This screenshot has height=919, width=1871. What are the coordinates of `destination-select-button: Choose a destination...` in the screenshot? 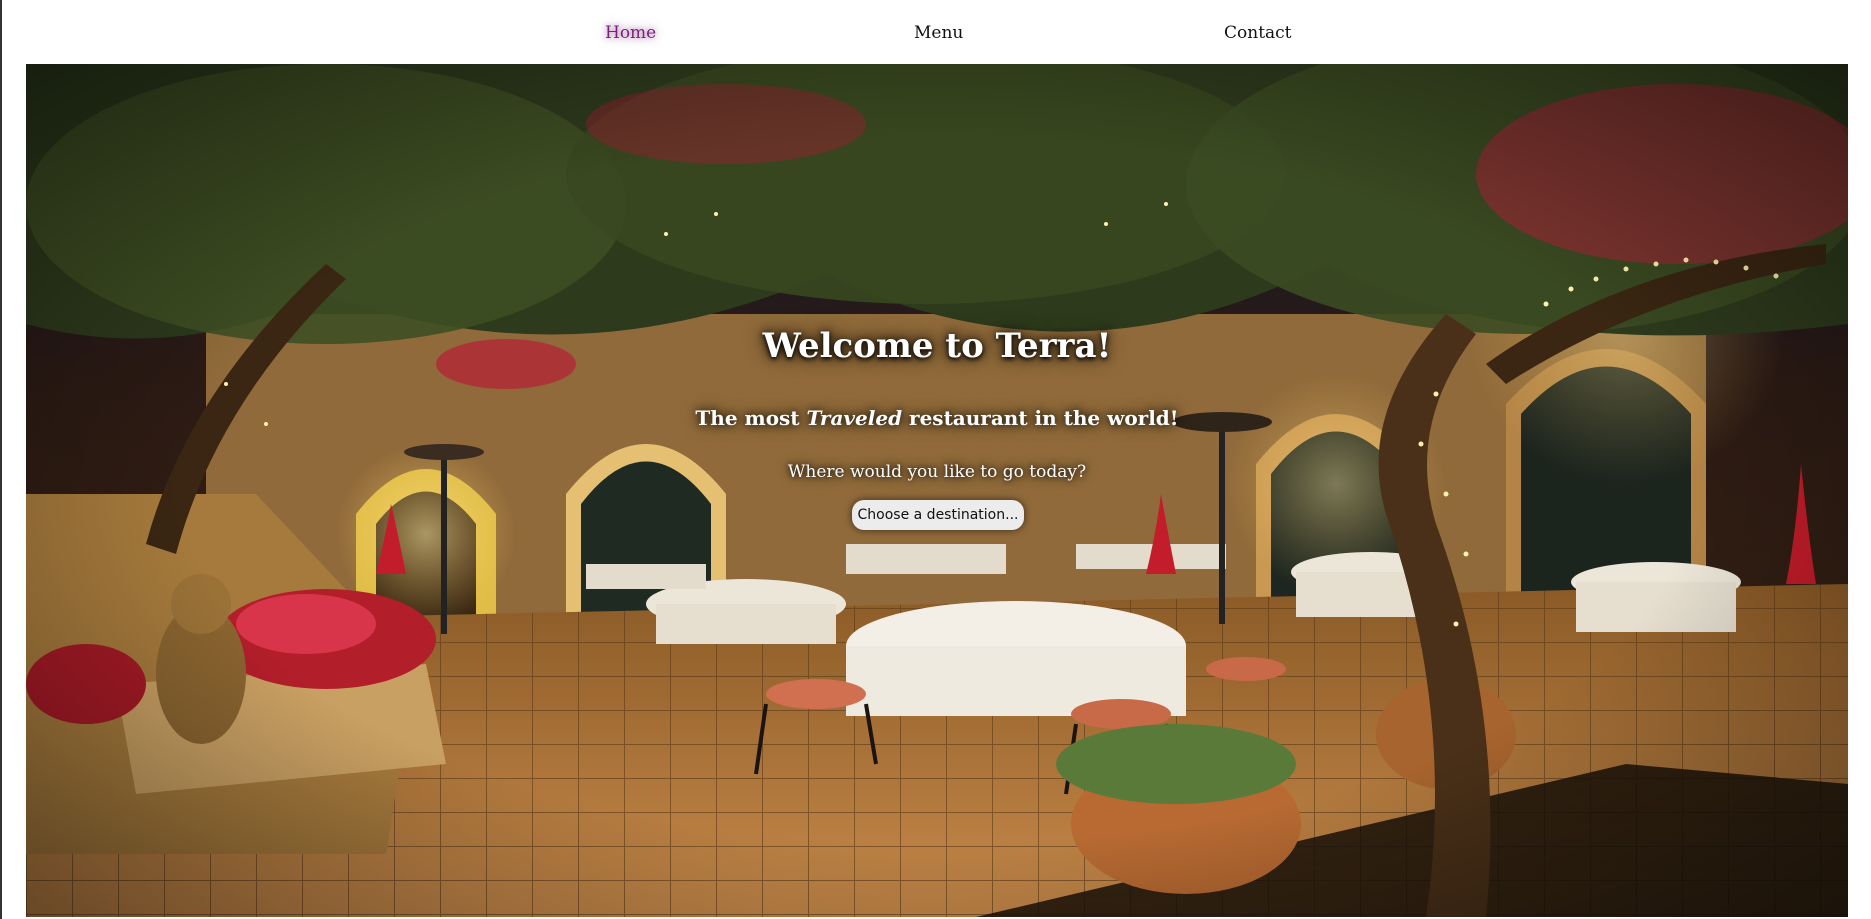 It's located at (938, 515).